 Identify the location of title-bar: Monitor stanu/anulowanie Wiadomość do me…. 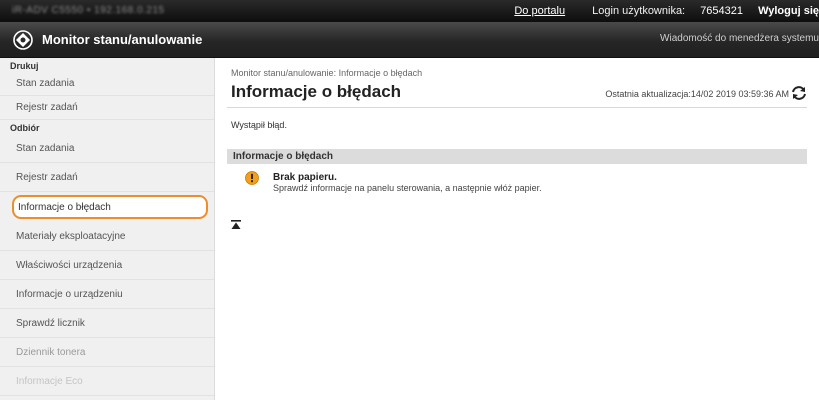
(409, 40).